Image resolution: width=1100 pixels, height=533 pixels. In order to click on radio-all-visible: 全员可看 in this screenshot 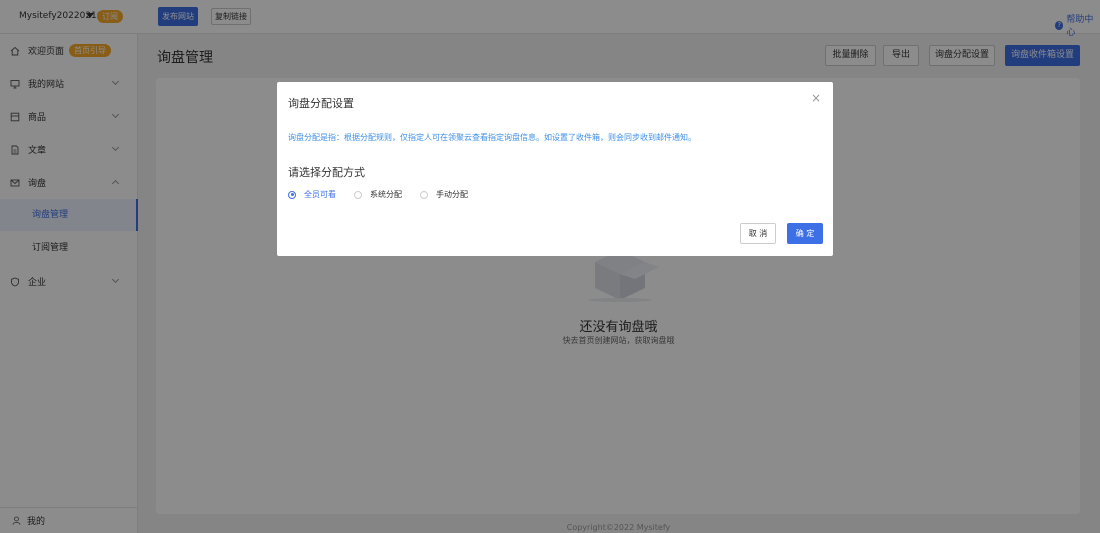, I will do `click(312, 194)`.